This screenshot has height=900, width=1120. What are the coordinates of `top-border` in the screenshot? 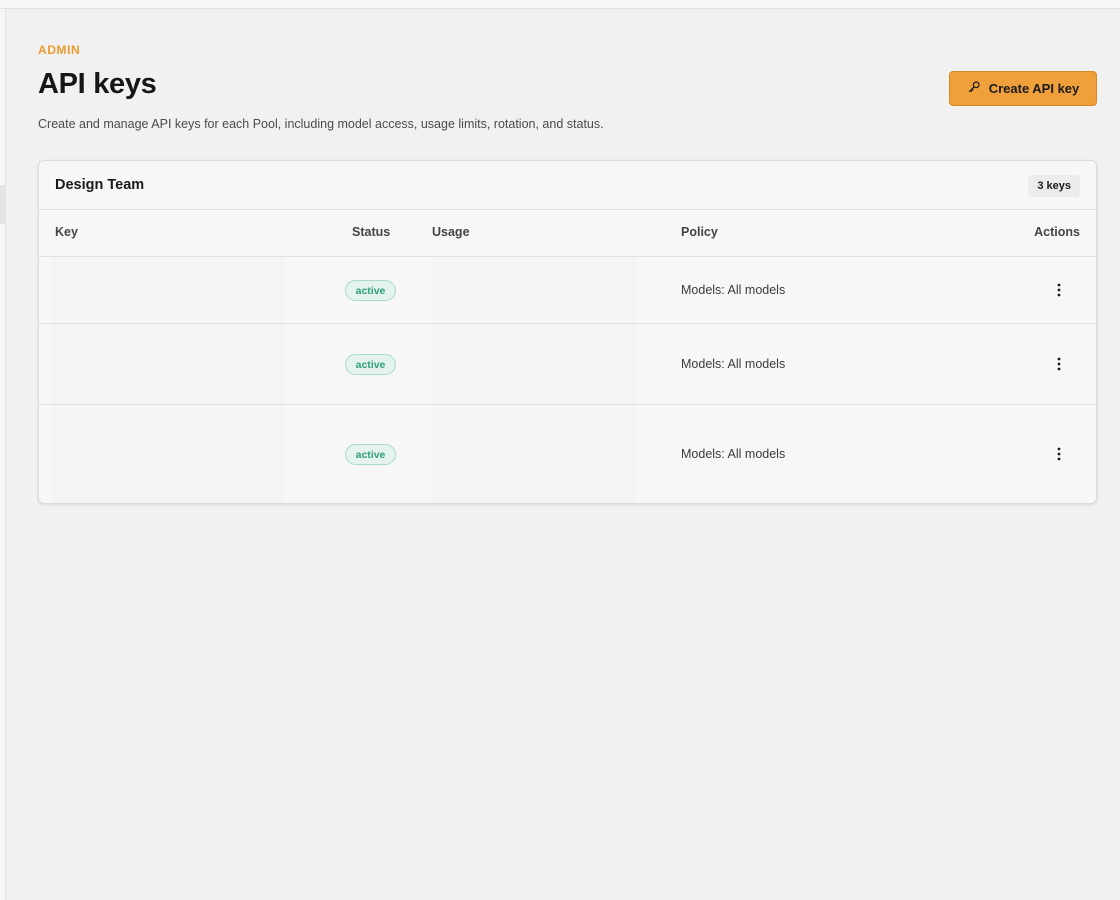 It's located at (560, 4).